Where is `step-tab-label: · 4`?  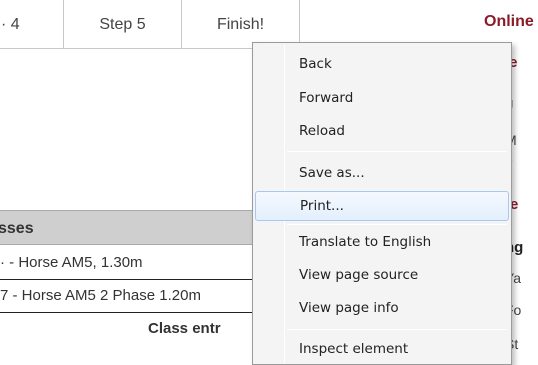
step-tab-label: · 4 is located at coordinates (10, 24).